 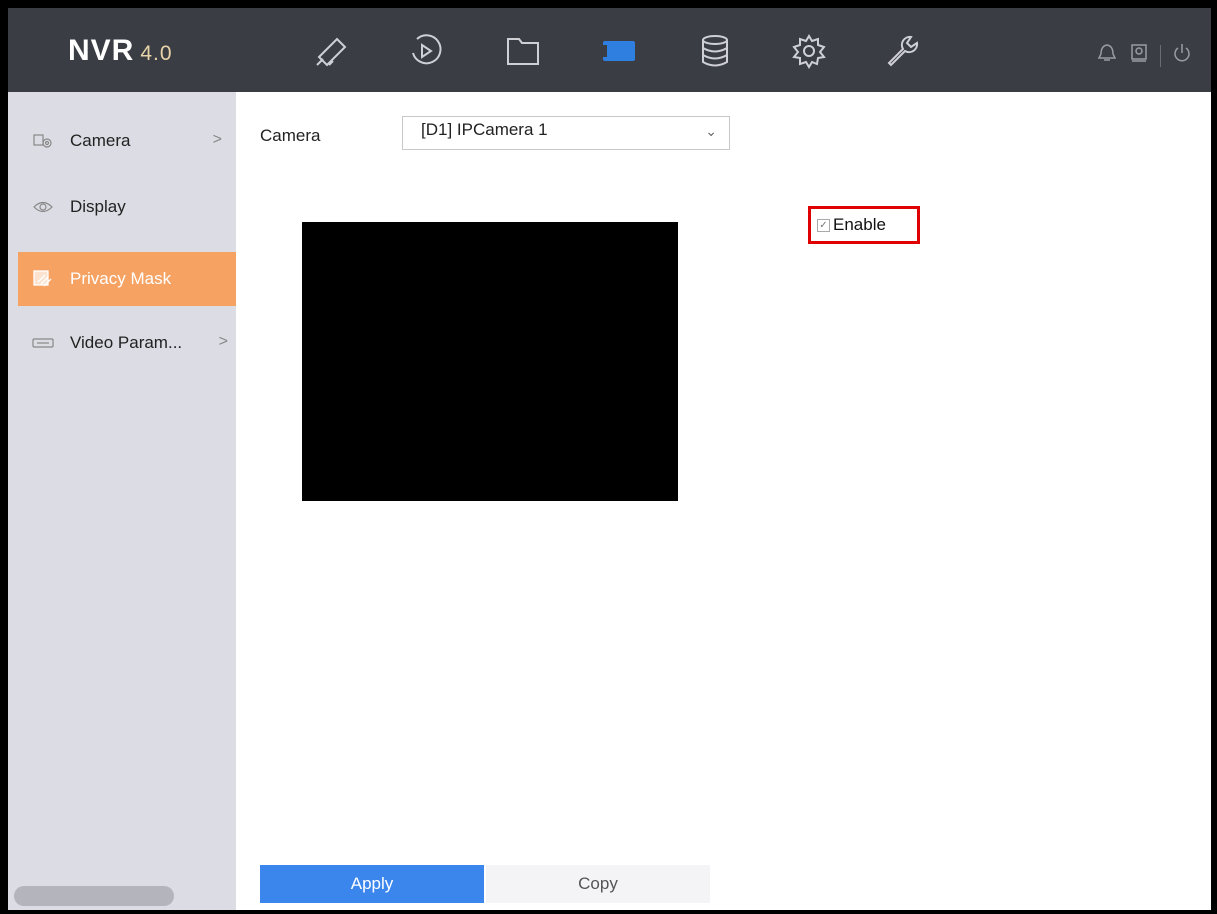 I want to click on video-param-icon, so click(x=43, y=343).